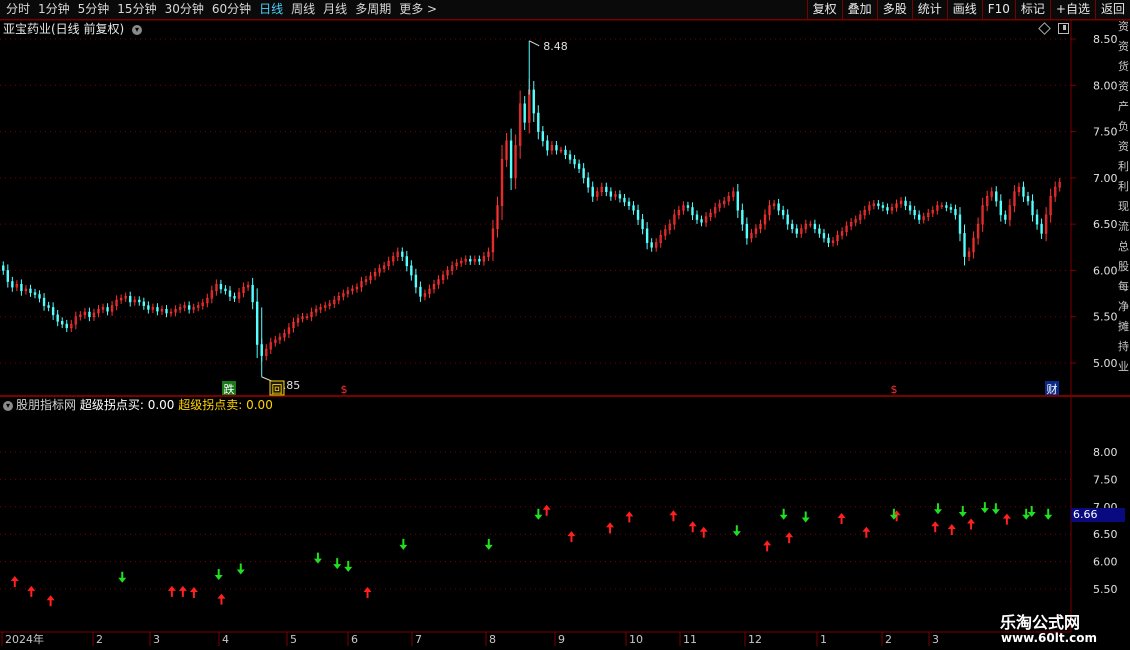  Describe the element at coordinates (54, 9) in the screenshot. I see `tab-1: 1分钟` at that location.